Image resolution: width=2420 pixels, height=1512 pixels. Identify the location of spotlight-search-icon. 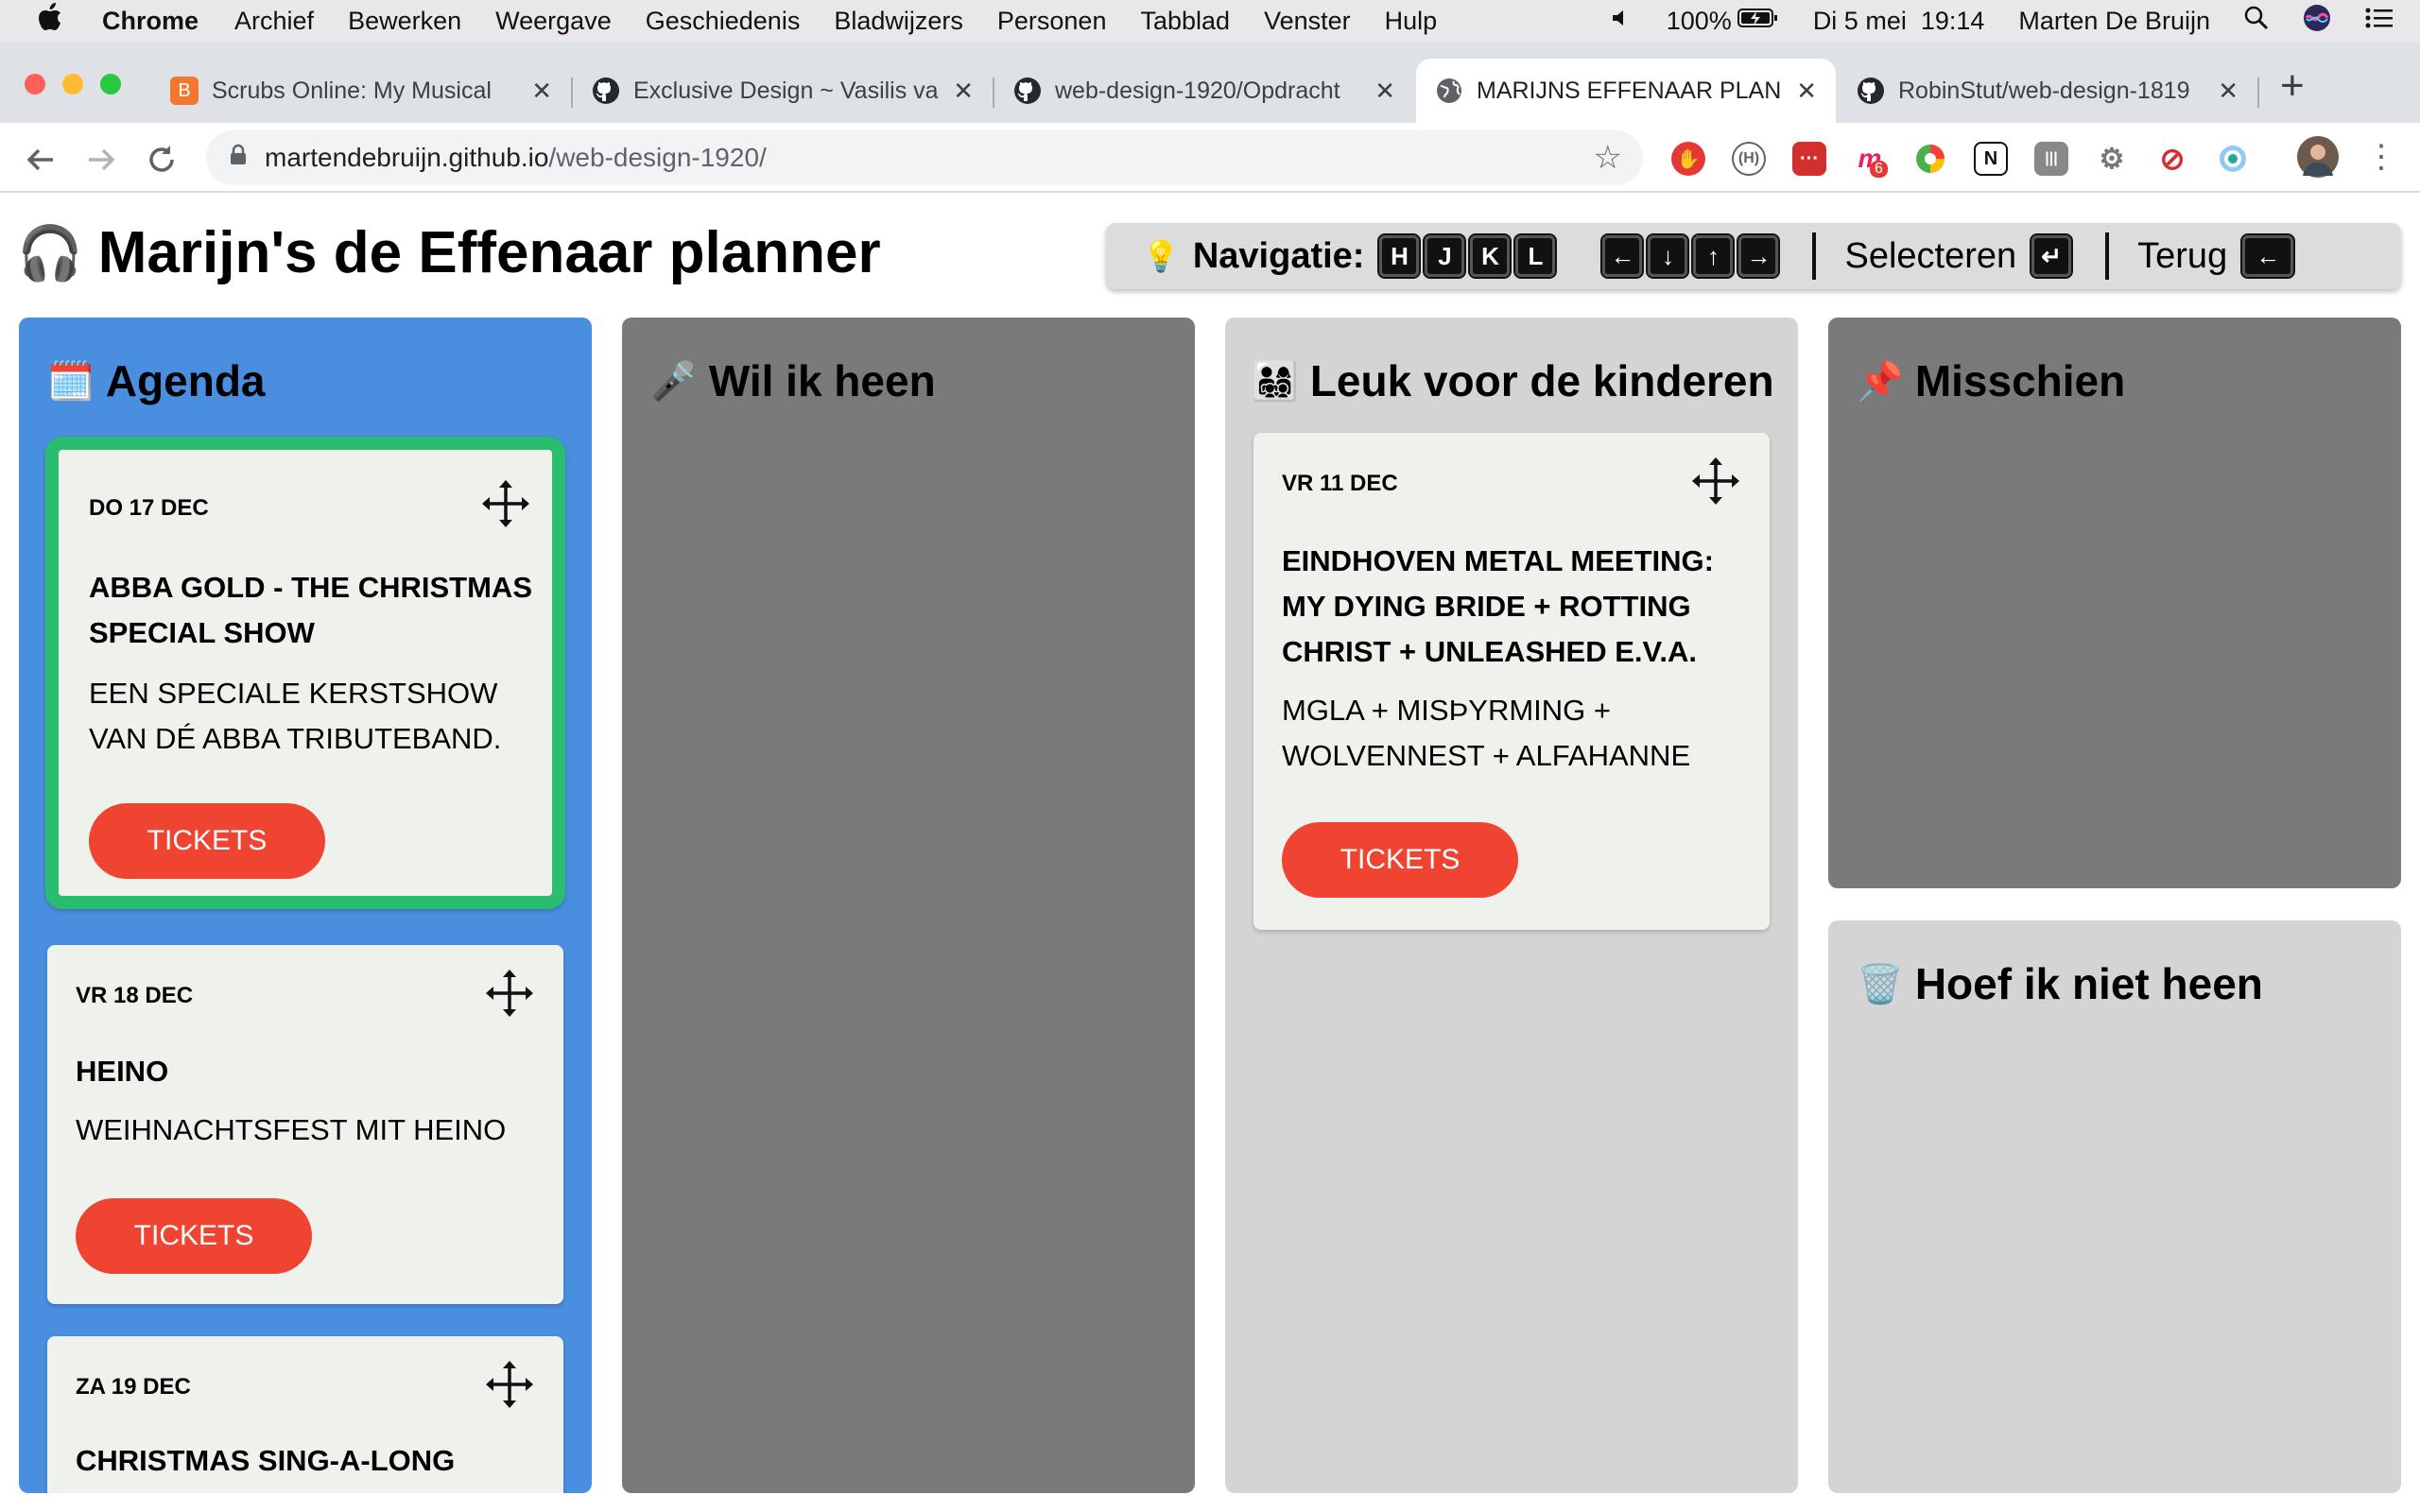
(2256, 21).